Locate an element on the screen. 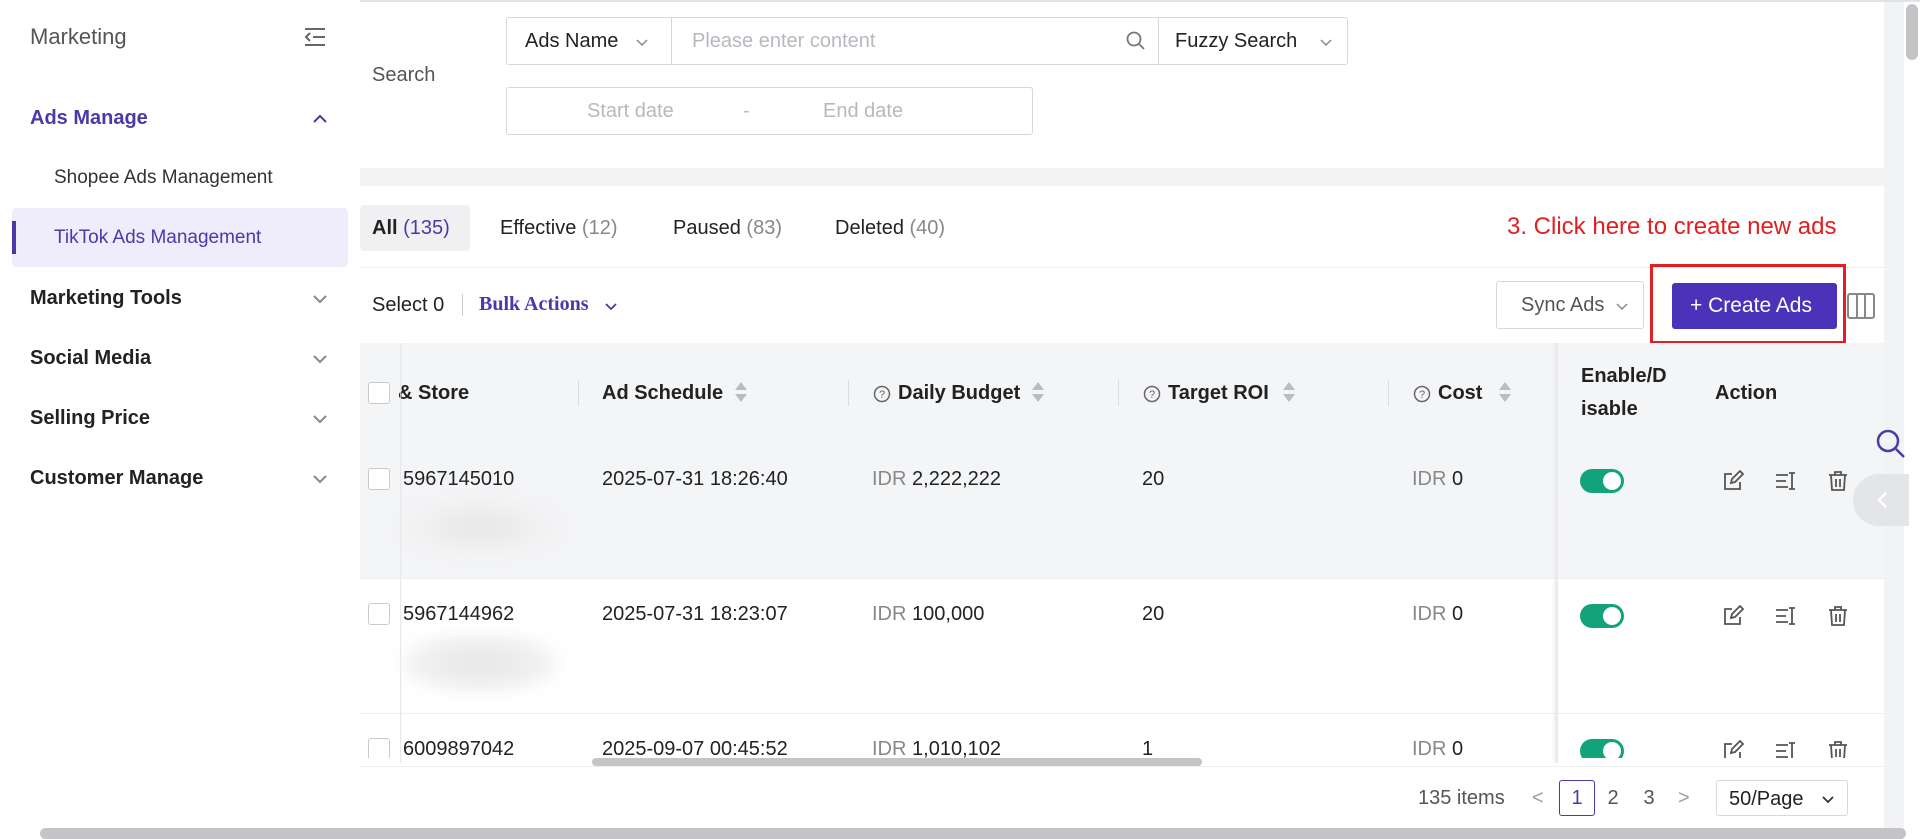 The height and width of the screenshot is (839, 1920). sidebar-item-selling-price: Selling Price is located at coordinates (90, 418).